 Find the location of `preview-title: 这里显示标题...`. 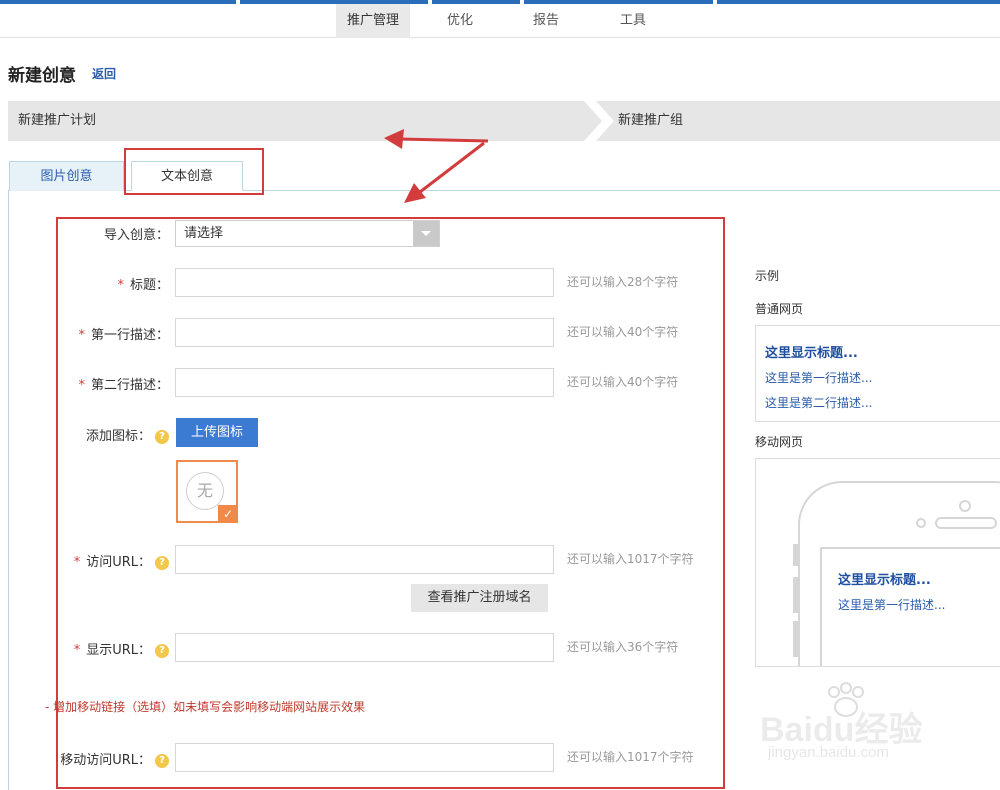

preview-title: 这里显示标题... is located at coordinates (811, 353).